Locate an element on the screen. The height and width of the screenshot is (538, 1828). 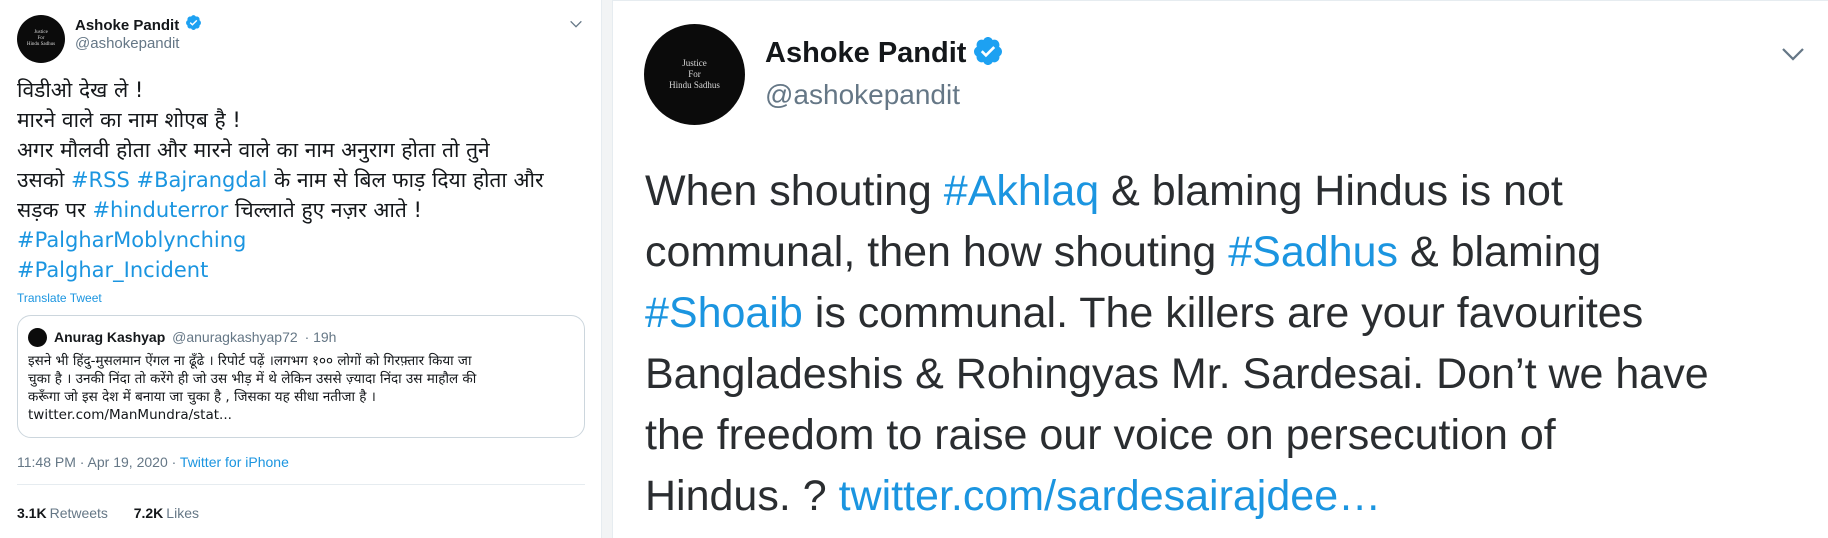
text-segment: चिल्लाते हुए नज़र आते ! is located at coordinates (325, 210).